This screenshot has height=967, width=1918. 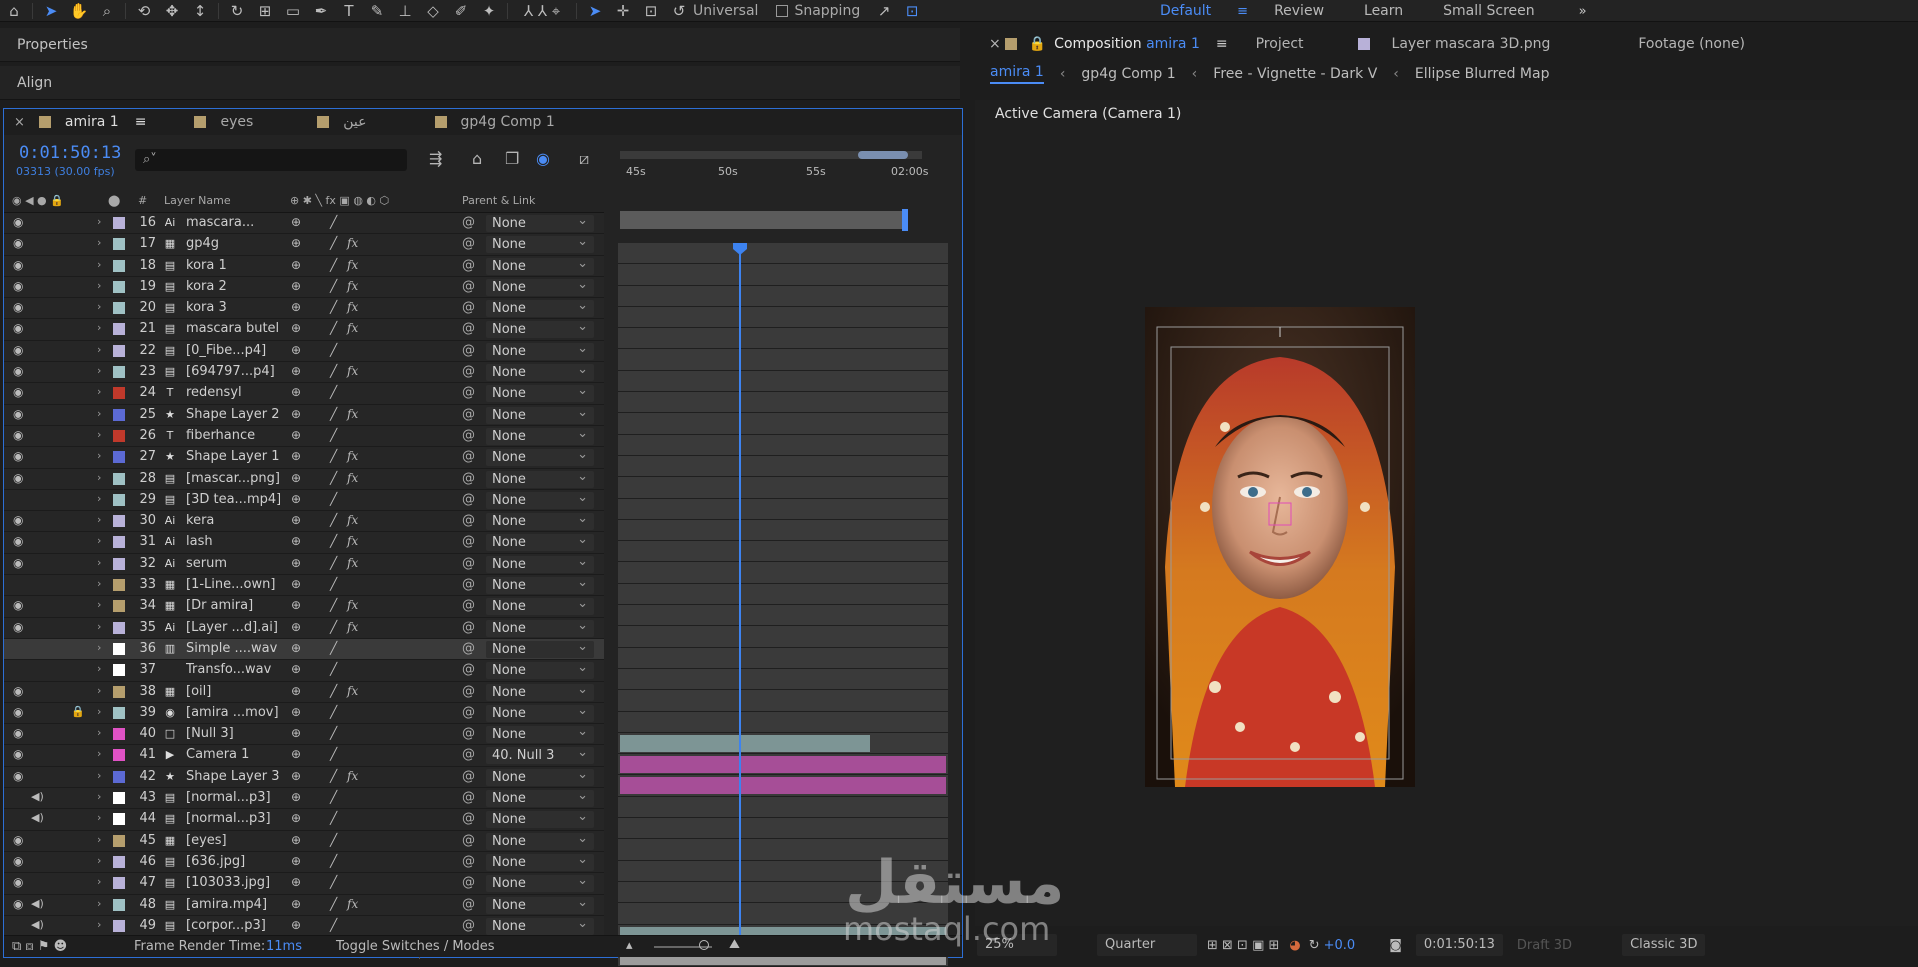 What do you see at coordinates (304, 287) in the screenshot?
I see `layer-row: ◉ › 19 ▤ kora 2 ⊕ ╱ fx @ None` at bounding box center [304, 287].